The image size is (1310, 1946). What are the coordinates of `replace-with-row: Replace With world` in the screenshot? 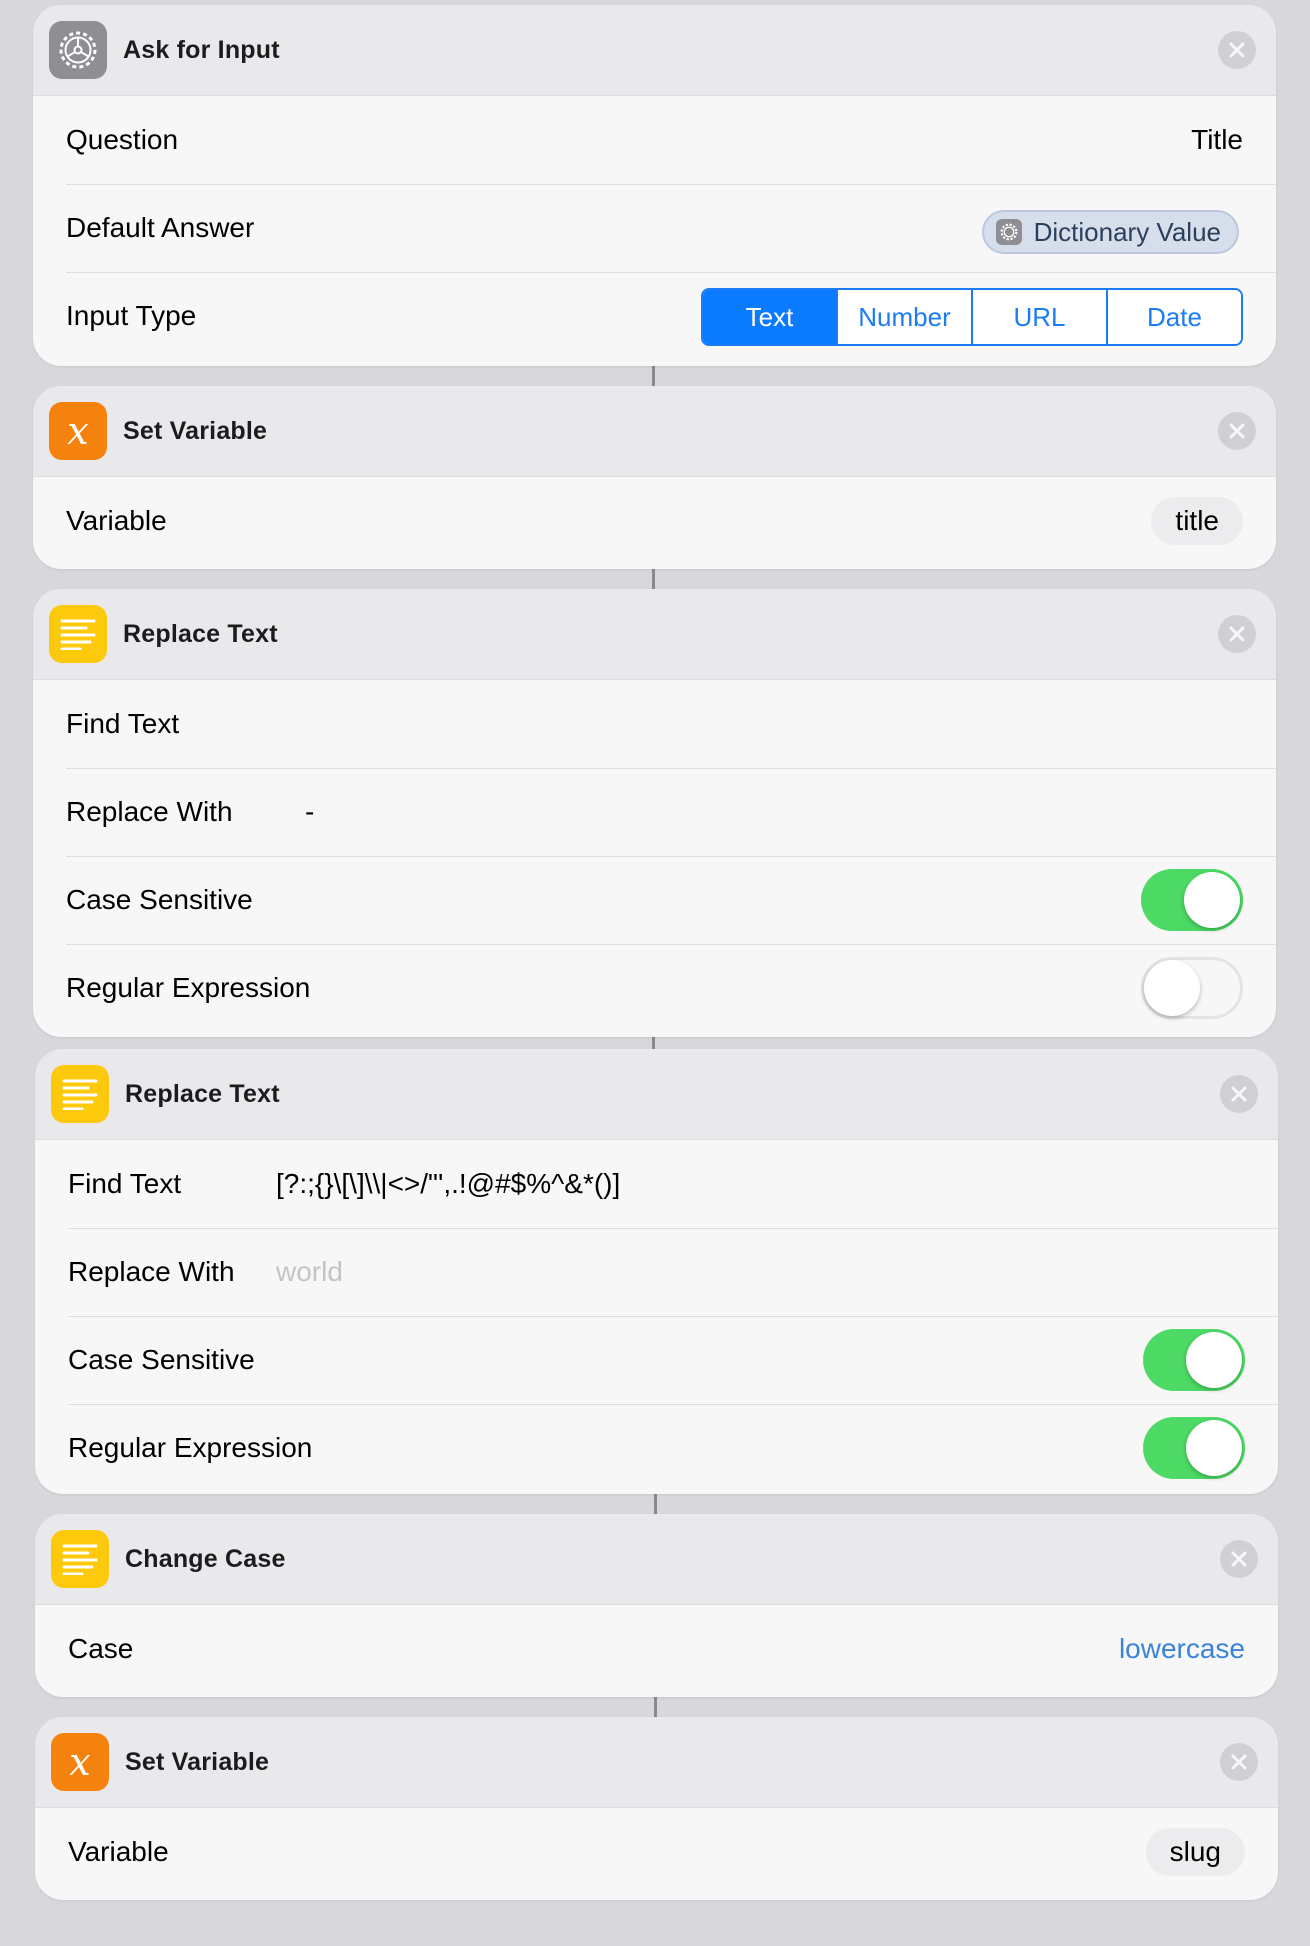 It's located at (656, 1272).